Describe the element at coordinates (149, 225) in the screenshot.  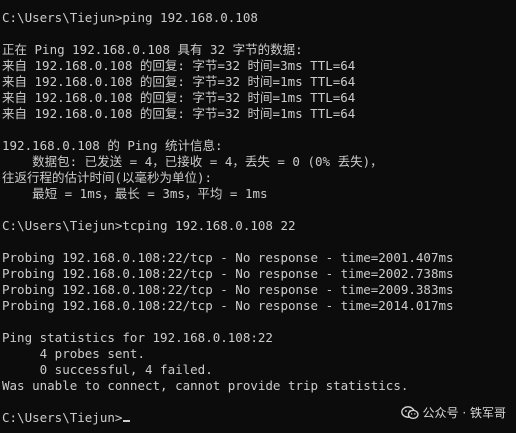
I see `terminal-line: C:\Users\Tiejun>tcping 192.168.0.108 22` at that location.